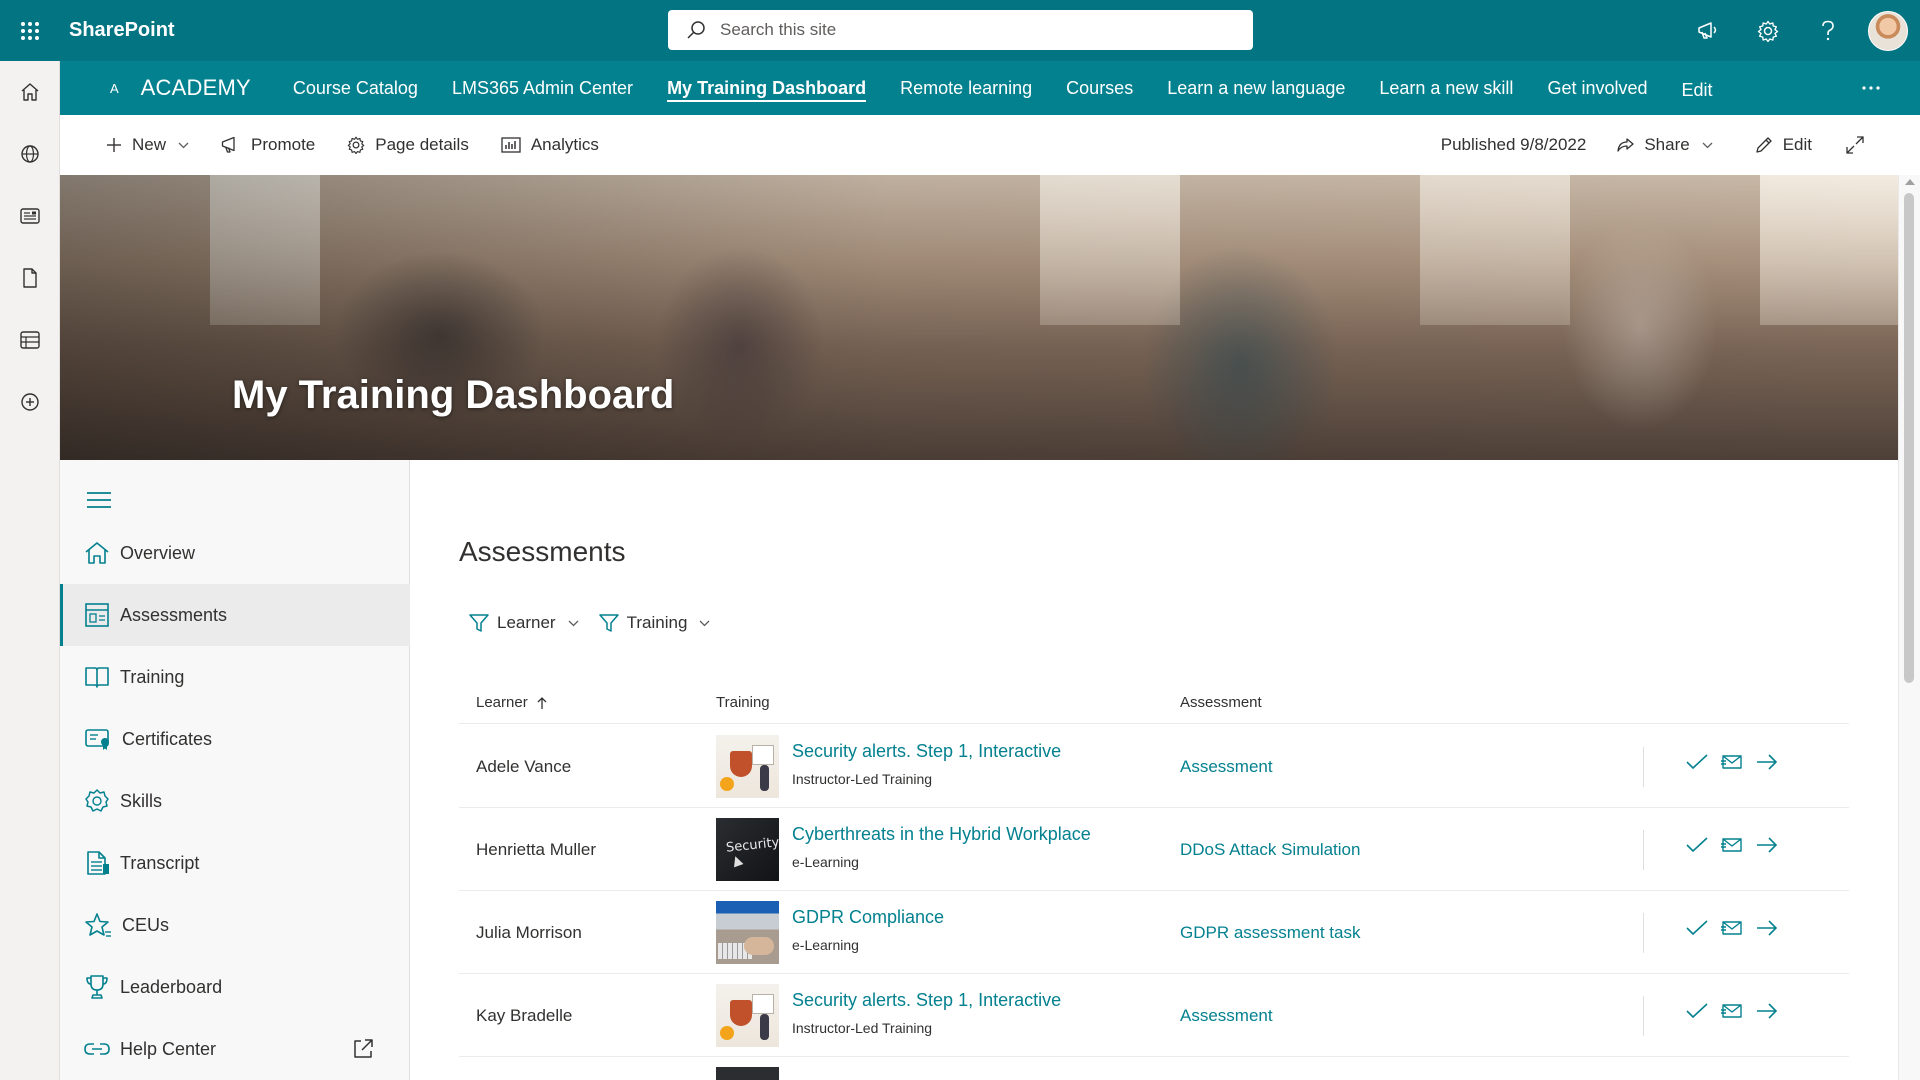  Describe the element at coordinates (97, 800) in the screenshot. I see `skills-icon` at that location.